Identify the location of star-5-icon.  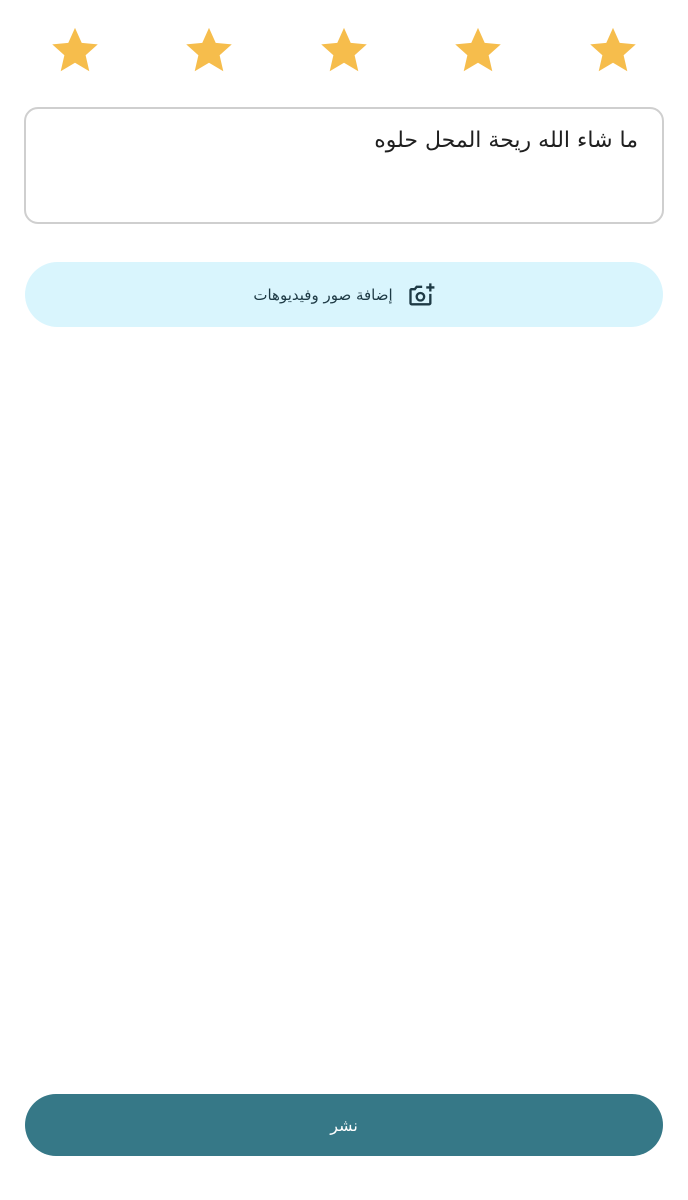
(613, 50).